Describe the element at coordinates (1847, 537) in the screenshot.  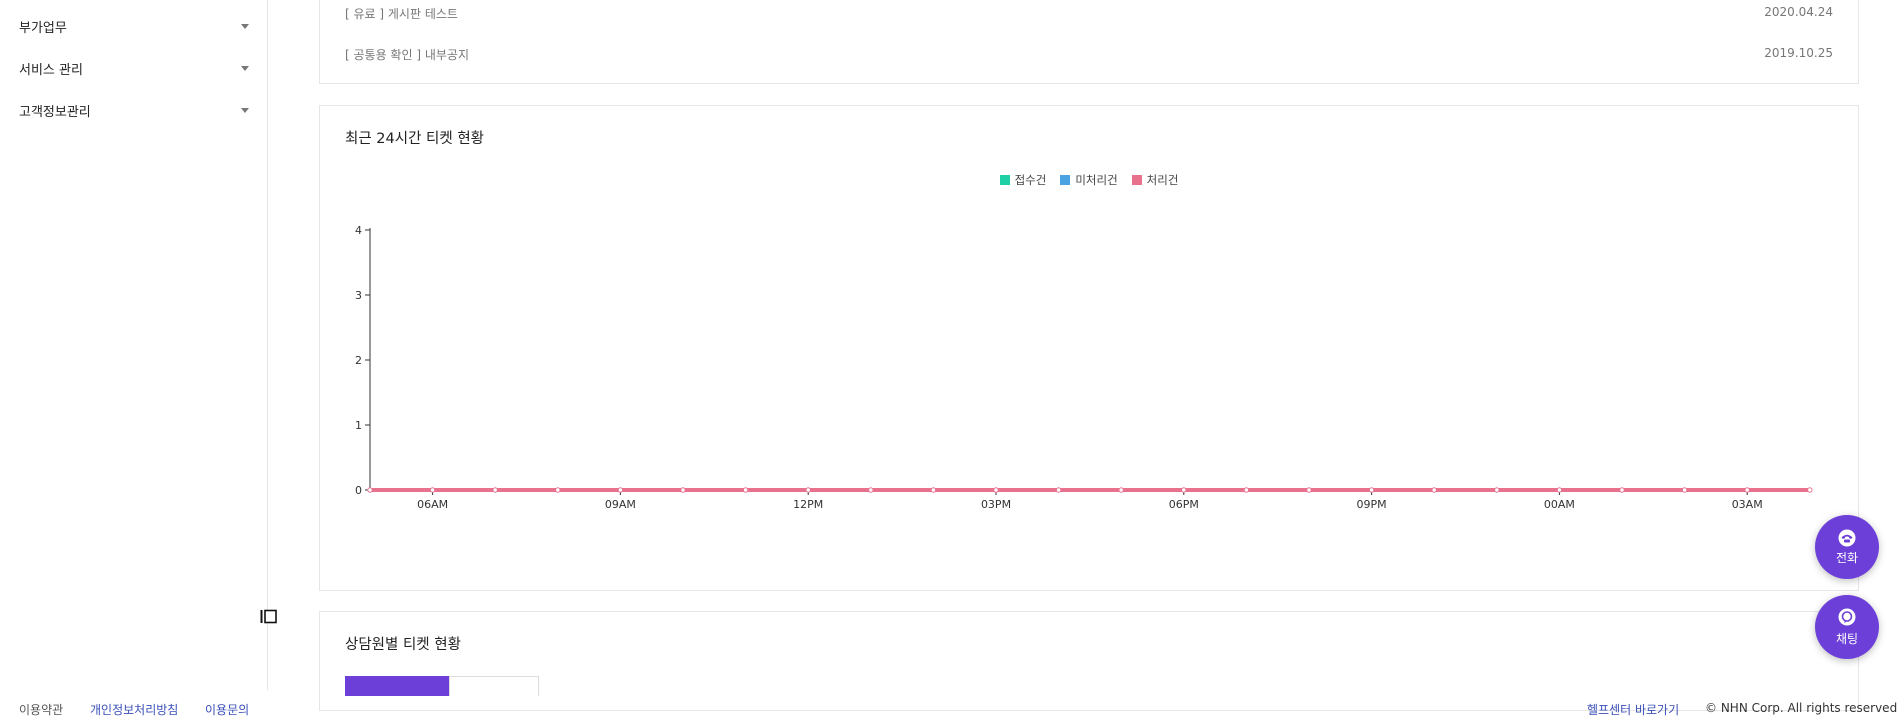
I see `phone-icon` at that location.